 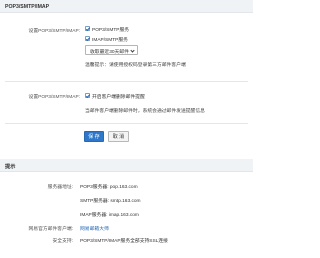 I want to click on pop-section-title: POP3/SMTP/IMAP, so click(x=27, y=7).